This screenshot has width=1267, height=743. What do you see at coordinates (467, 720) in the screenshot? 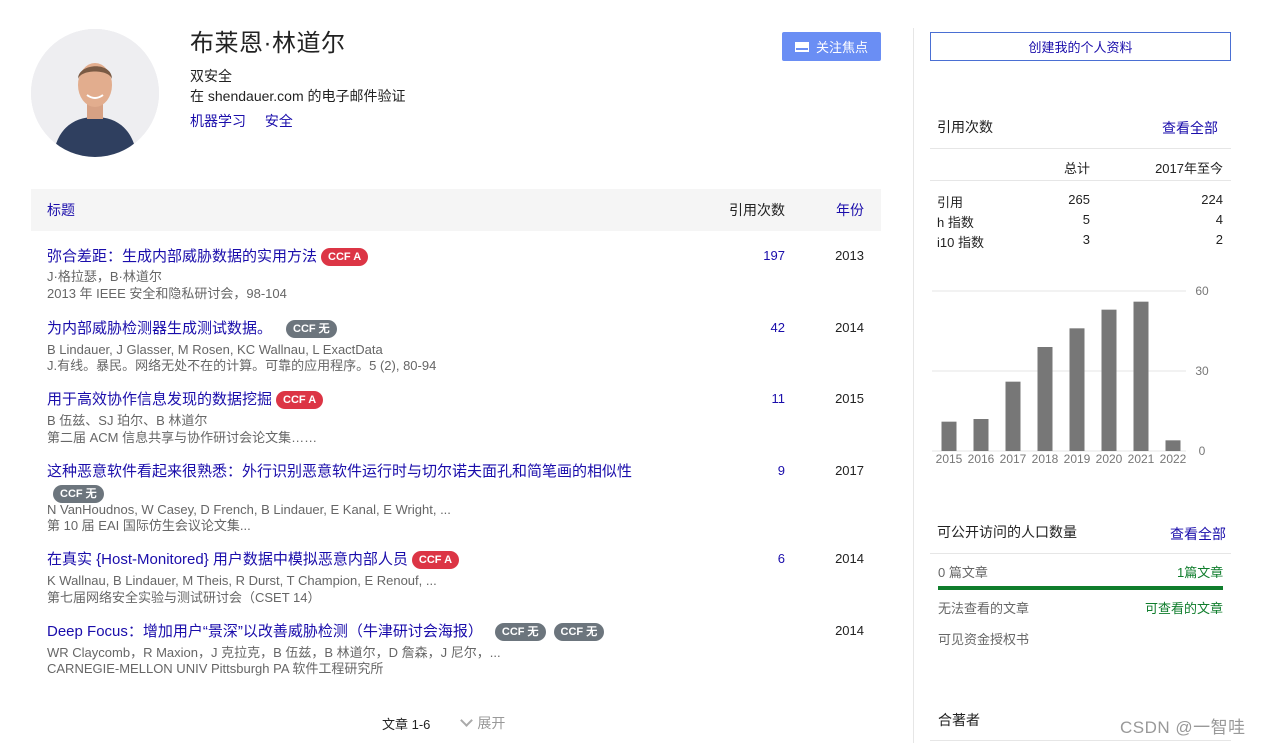
I see `chevron-down-icon` at bounding box center [467, 720].